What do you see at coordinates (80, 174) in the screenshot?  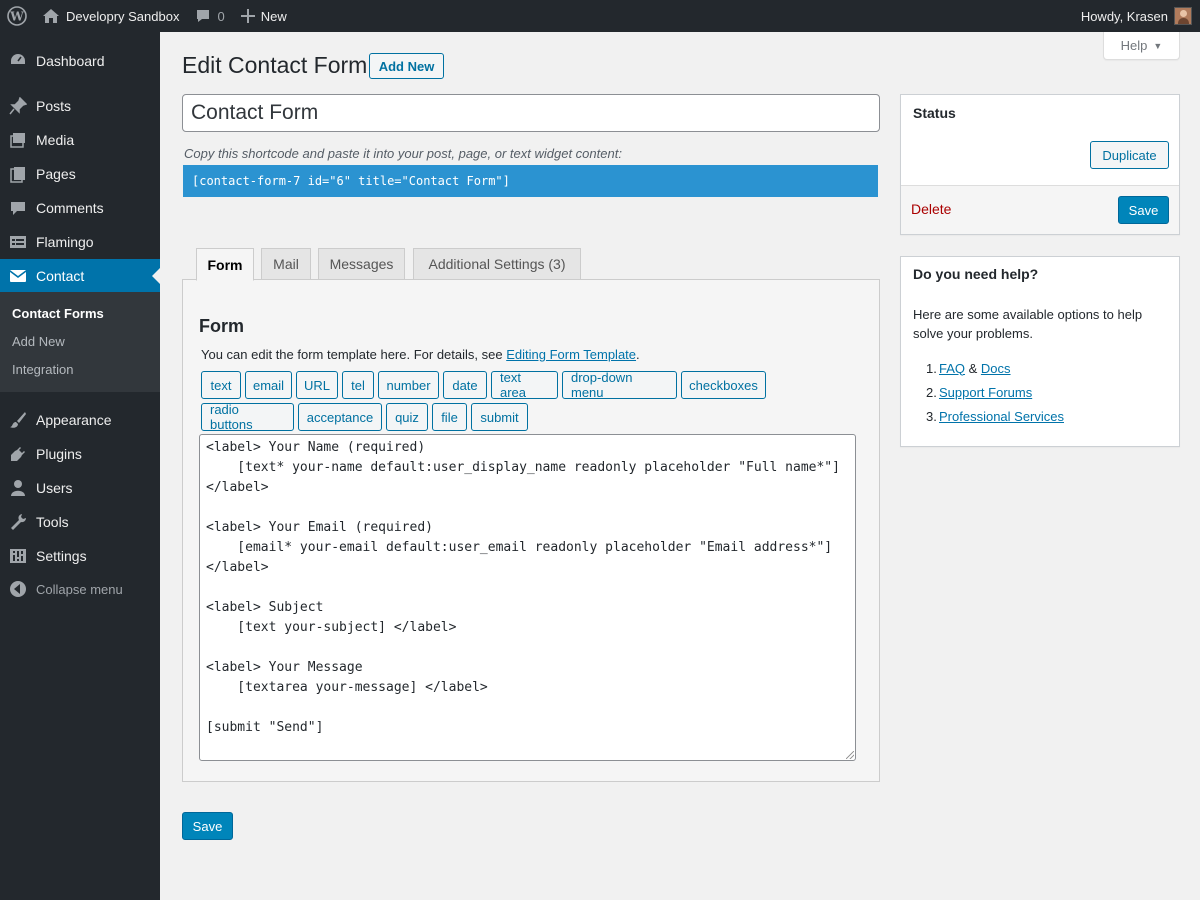 I see `menu-item-pages: Pages` at bounding box center [80, 174].